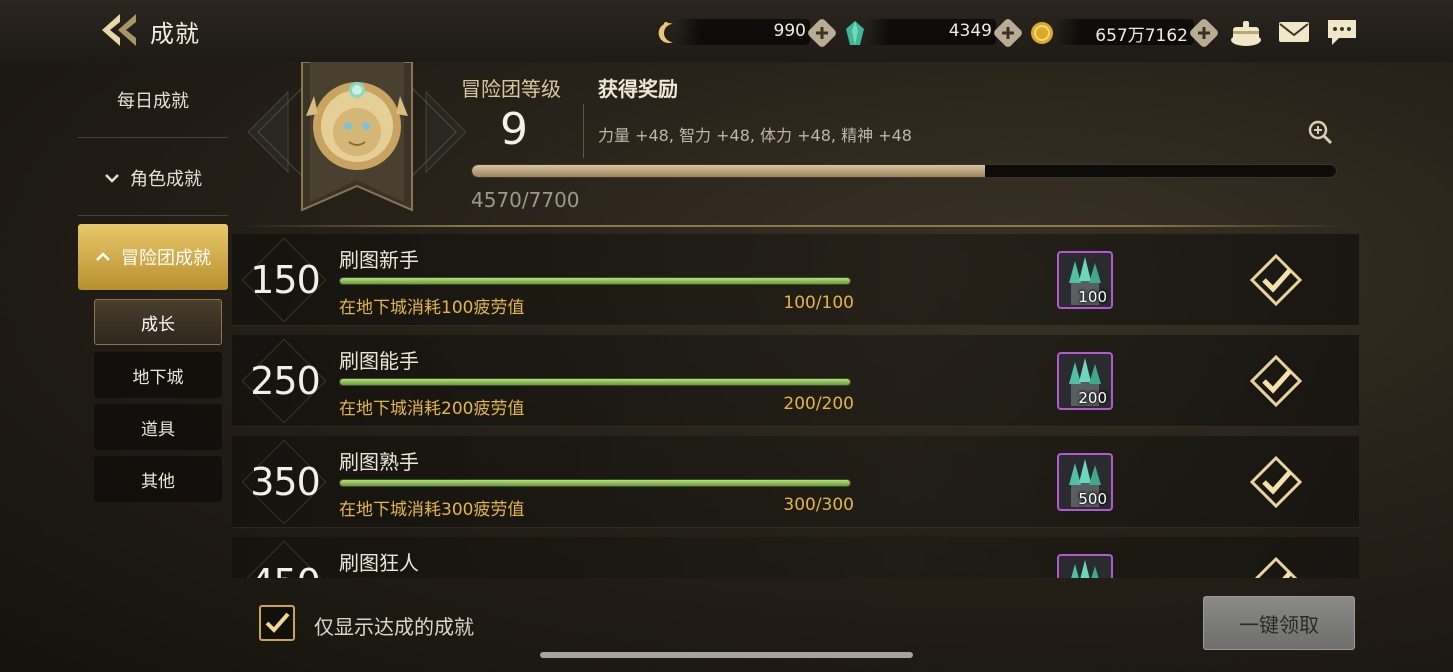 Image resolution: width=1453 pixels, height=672 pixels. Describe the element at coordinates (379, 462) in the screenshot. I see `achievement-name: 刷图熟手` at that location.